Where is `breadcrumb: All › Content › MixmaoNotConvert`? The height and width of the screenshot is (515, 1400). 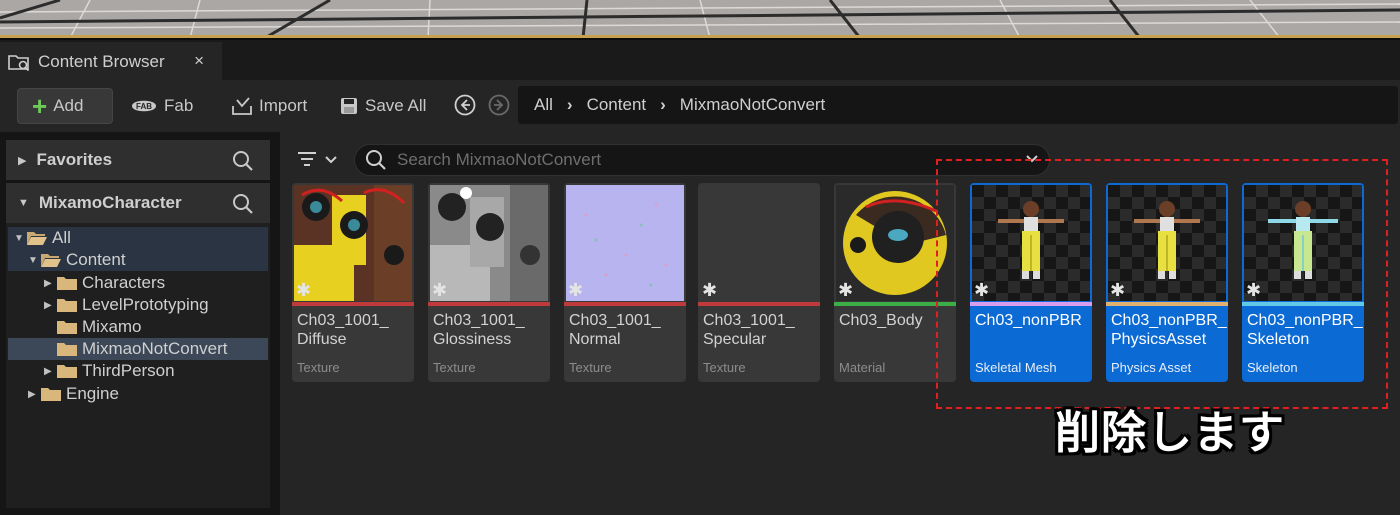 breadcrumb: All › Content › MixmaoNotConvert is located at coordinates (958, 105).